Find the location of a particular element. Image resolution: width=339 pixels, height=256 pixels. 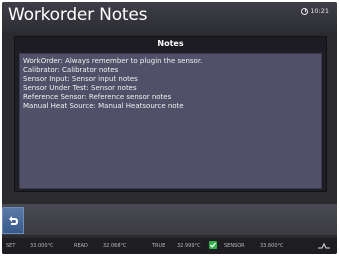

back-button is located at coordinates (13, 220).